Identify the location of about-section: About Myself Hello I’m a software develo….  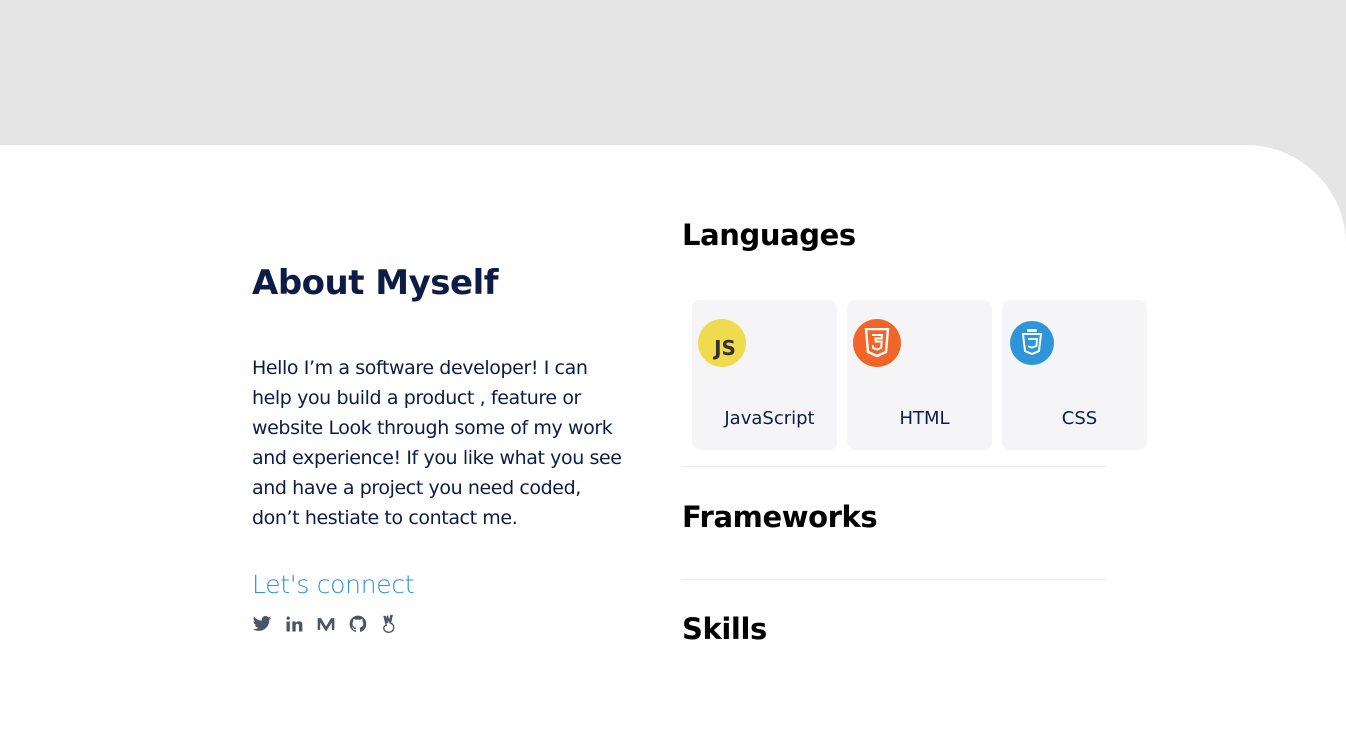
(438, 396).